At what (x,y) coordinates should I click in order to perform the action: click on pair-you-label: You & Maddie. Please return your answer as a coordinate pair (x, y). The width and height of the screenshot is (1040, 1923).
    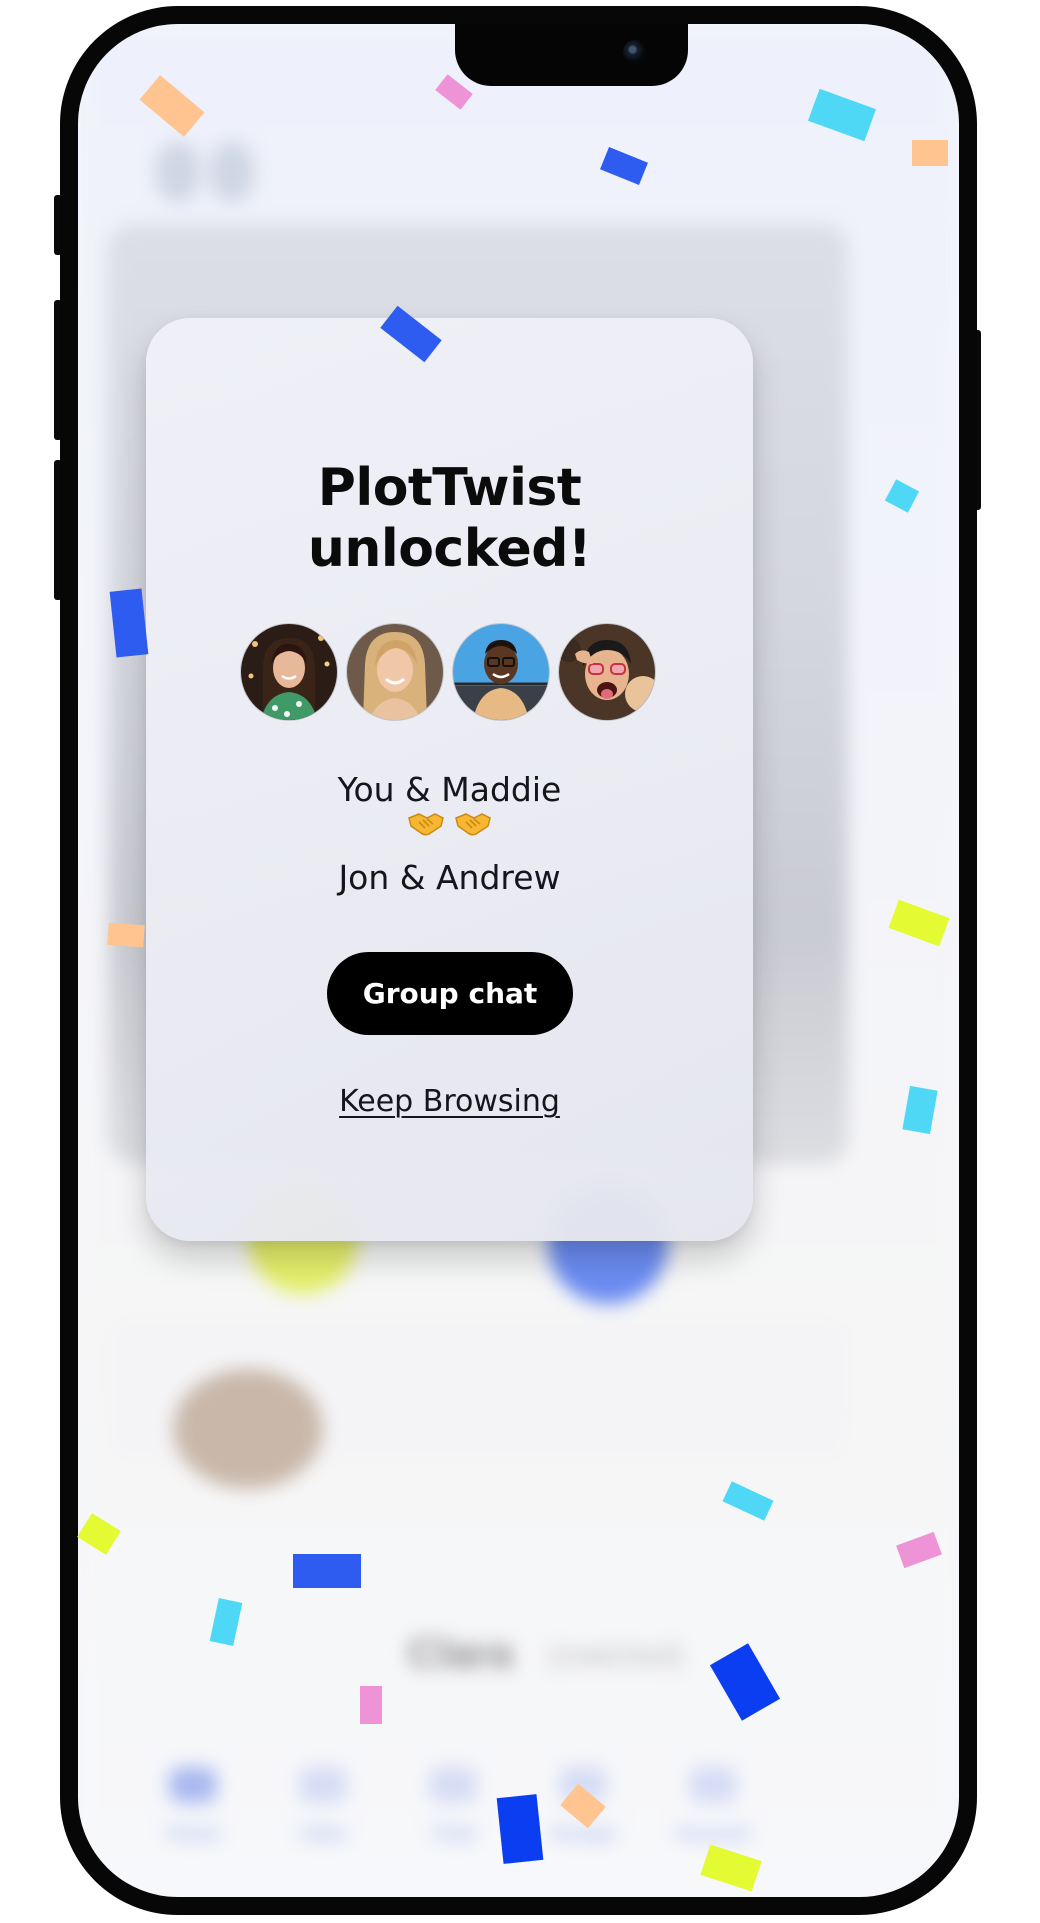
    Looking at the image, I should click on (449, 789).